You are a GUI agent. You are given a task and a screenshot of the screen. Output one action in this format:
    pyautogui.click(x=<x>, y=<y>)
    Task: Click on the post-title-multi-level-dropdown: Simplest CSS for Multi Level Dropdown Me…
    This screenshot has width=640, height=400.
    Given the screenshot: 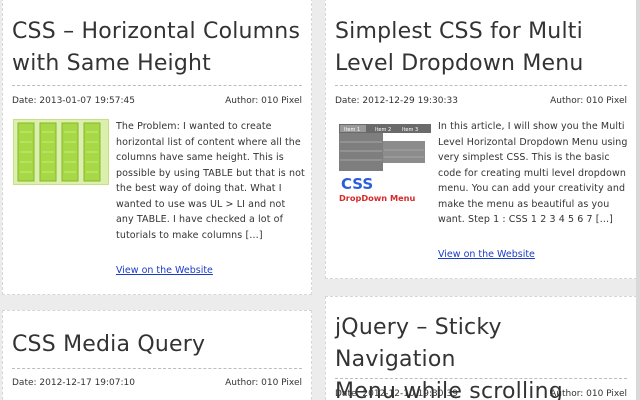 What is the action you would take?
    pyautogui.click(x=481, y=48)
    